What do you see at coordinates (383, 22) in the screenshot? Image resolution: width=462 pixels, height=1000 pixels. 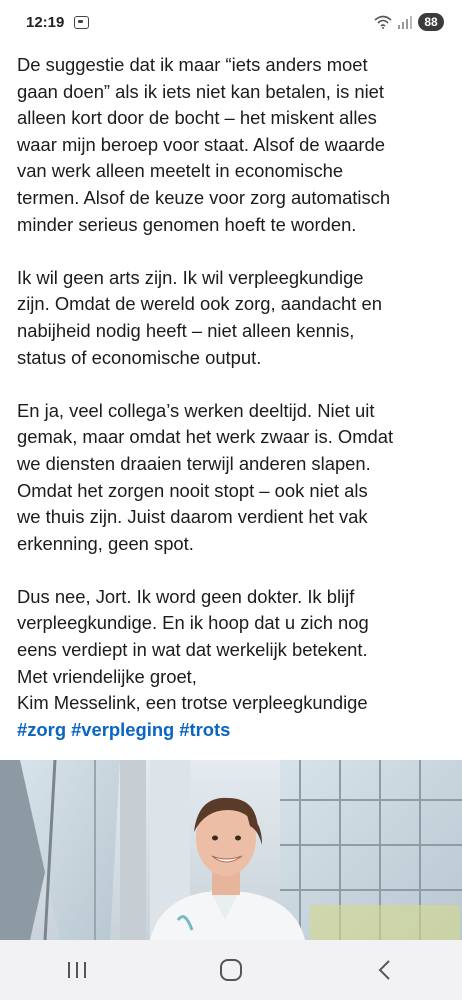 I see `wifi-icon` at bounding box center [383, 22].